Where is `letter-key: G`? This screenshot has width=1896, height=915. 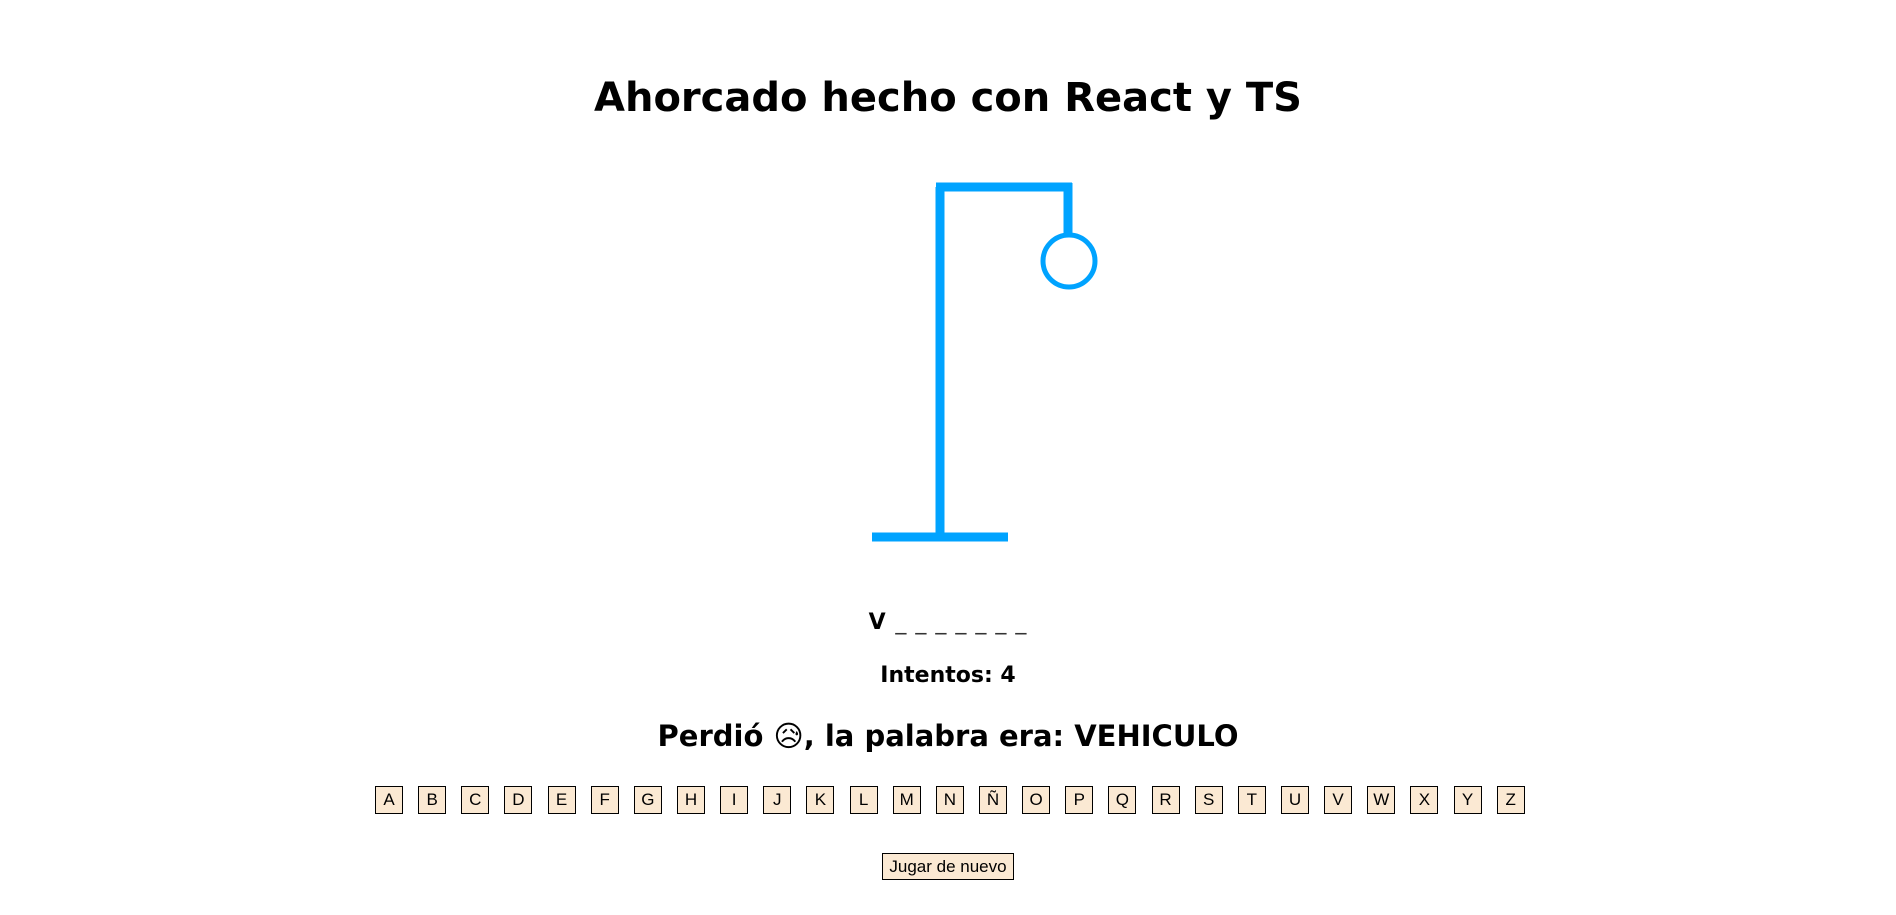 letter-key: G is located at coordinates (647, 800).